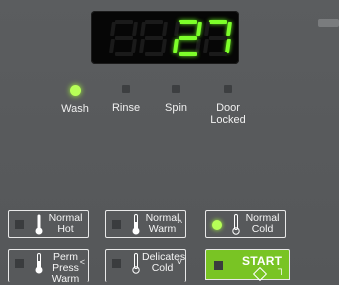 The width and height of the screenshot is (339, 285). What do you see at coordinates (145, 265) in the screenshot?
I see `delicates-cold-button: Delicates Cold ˅` at bounding box center [145, 265].